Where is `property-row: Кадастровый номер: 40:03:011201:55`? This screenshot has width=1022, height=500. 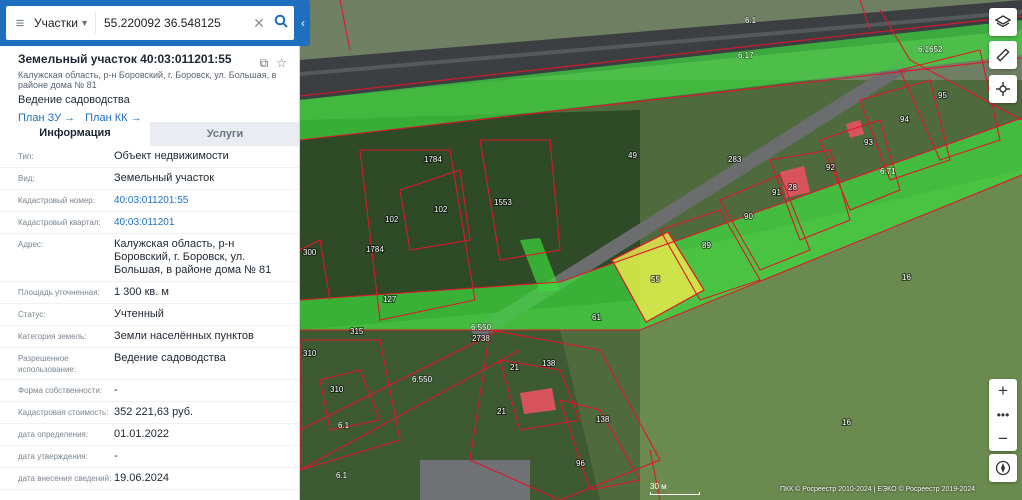
property-row: Кадастровый номер: 40:03:011201:55 is located at coordinates (149, 201).